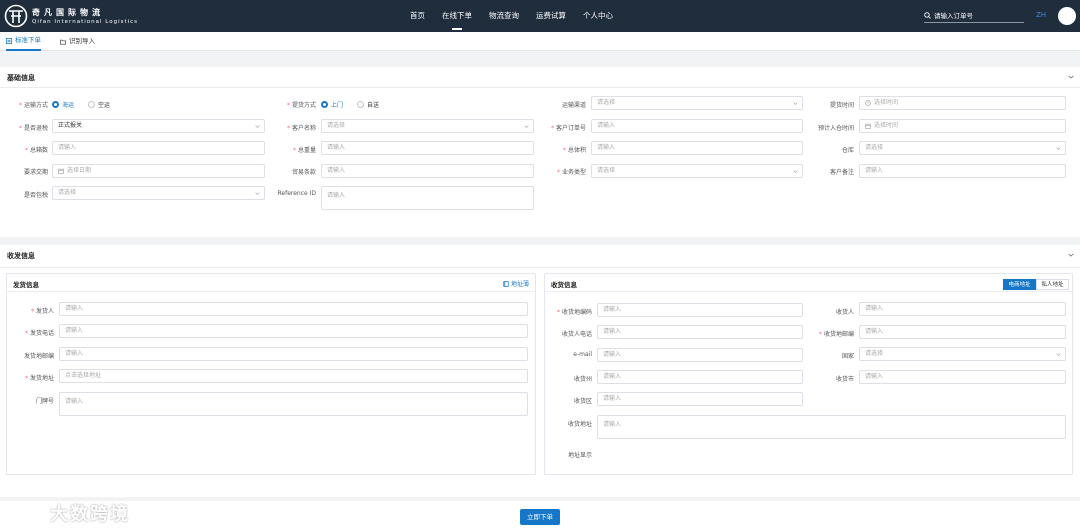  Describe the element at coordinates (697, 148) in the screenshot. I see `volume-input: 请输入` at that location.